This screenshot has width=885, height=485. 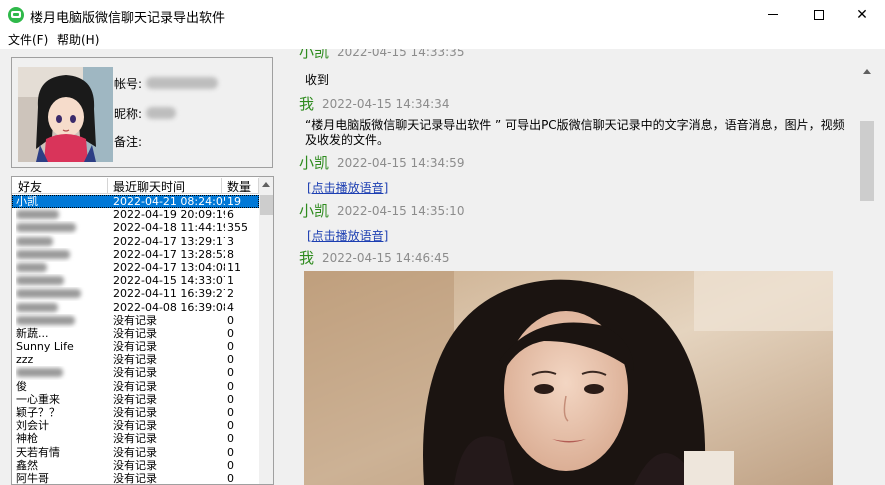 I want to click on chat-scrollbar, so click(x=867, y=273).